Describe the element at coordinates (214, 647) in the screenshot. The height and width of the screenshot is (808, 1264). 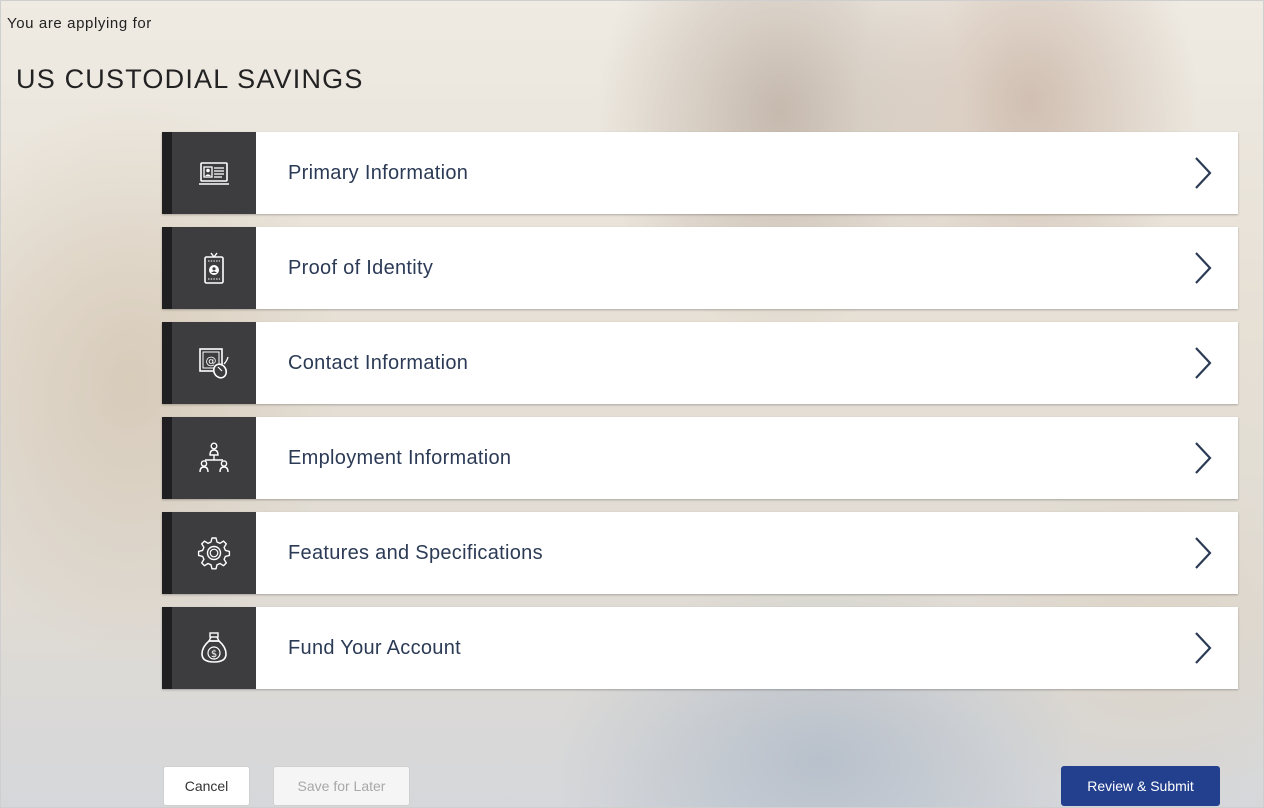
I see `money-bag-icon: $` at that location.